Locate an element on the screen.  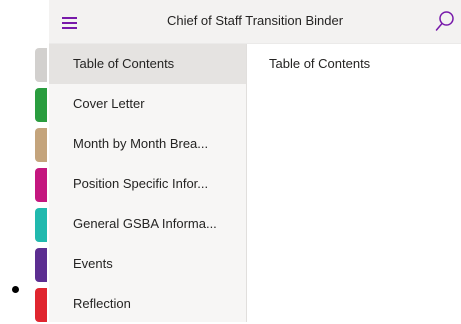
search-icon is located at coordinates (445, 21).